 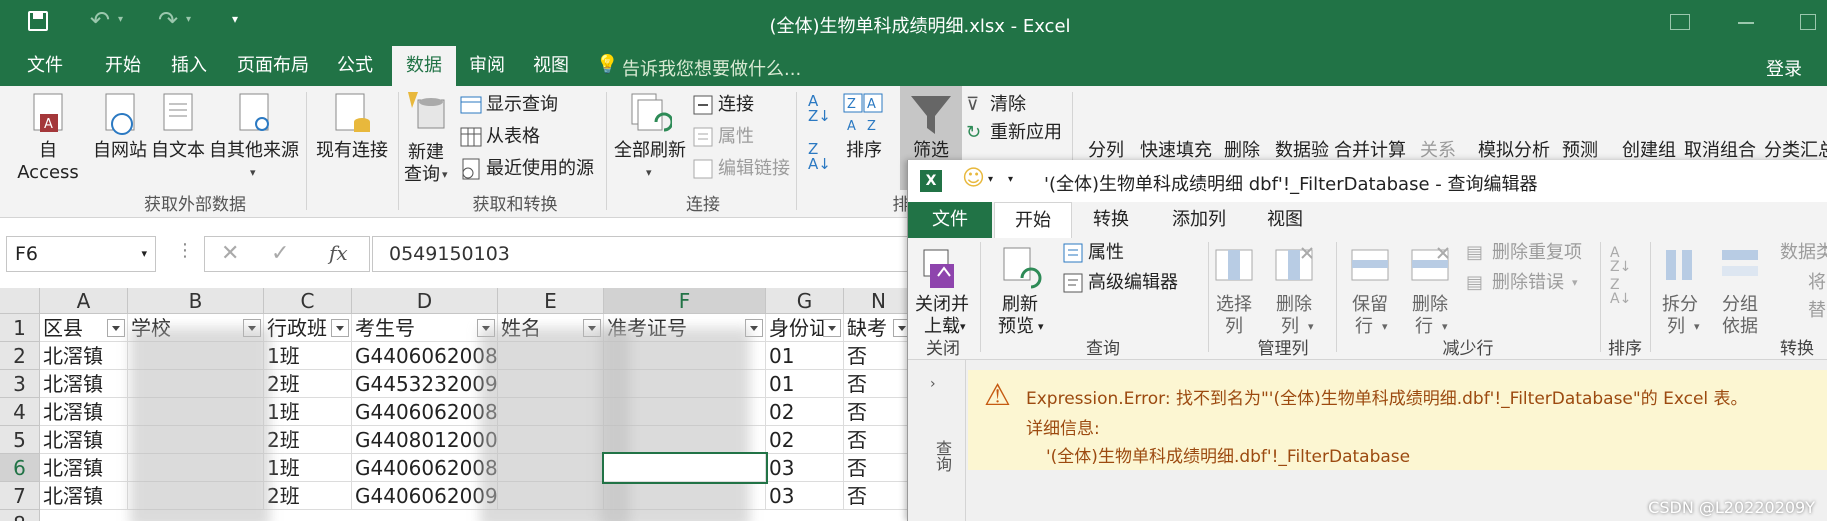 I want to click on split-column-button-line2: 列, so click(x=1676, y=327).